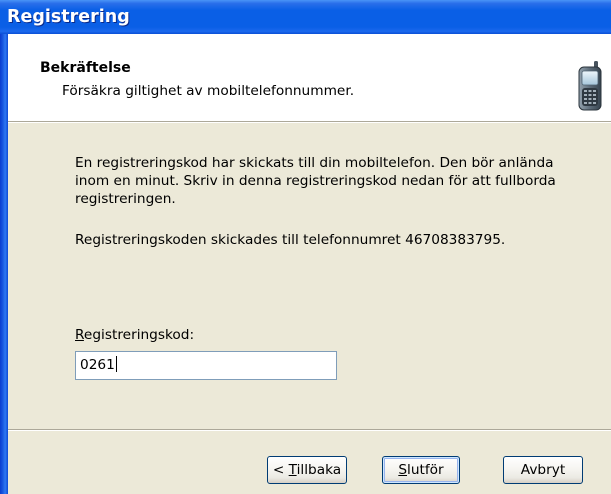  I want to click on header-title: Bekräftelse, so click(85, 68).